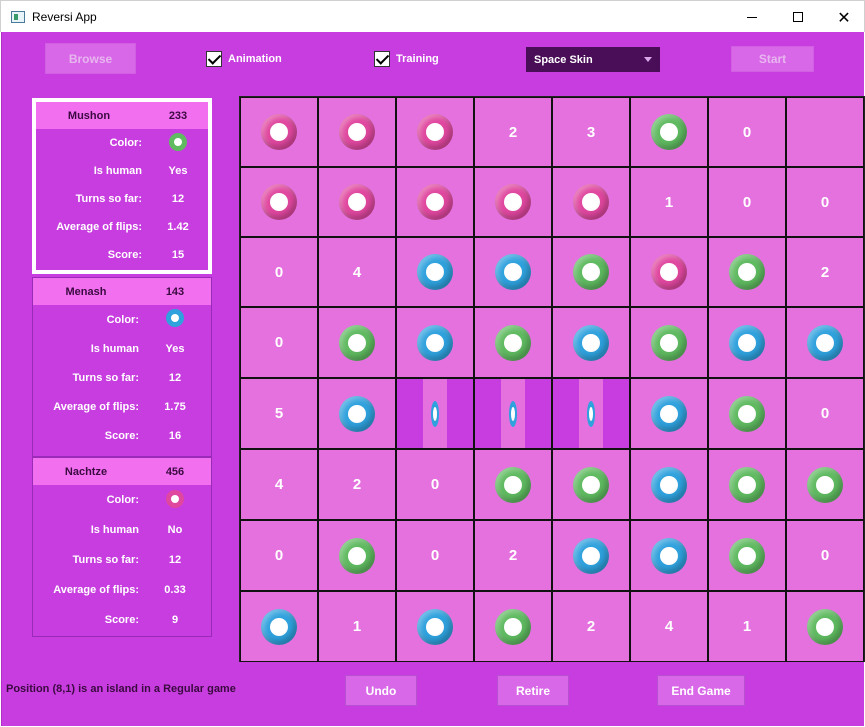 The image size is (865, 727). What do you see at coordinates (435, 342) in the screenshot?
I see `board-cell-r4-c3` at bounding box center [435, 342].